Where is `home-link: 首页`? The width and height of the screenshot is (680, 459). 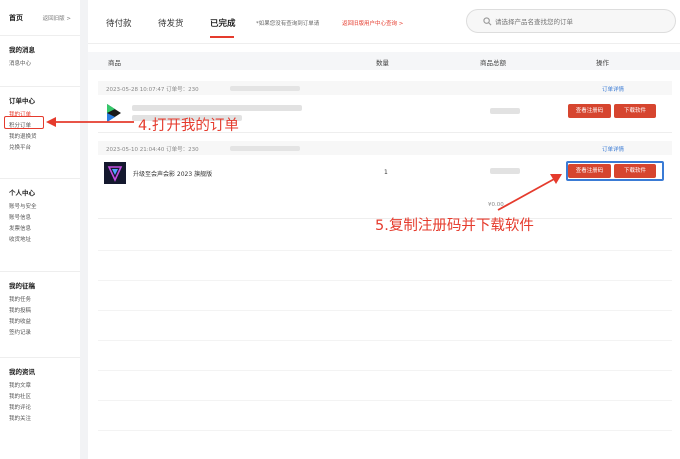 home-link: 首页 is located at coordinates (16, 18).